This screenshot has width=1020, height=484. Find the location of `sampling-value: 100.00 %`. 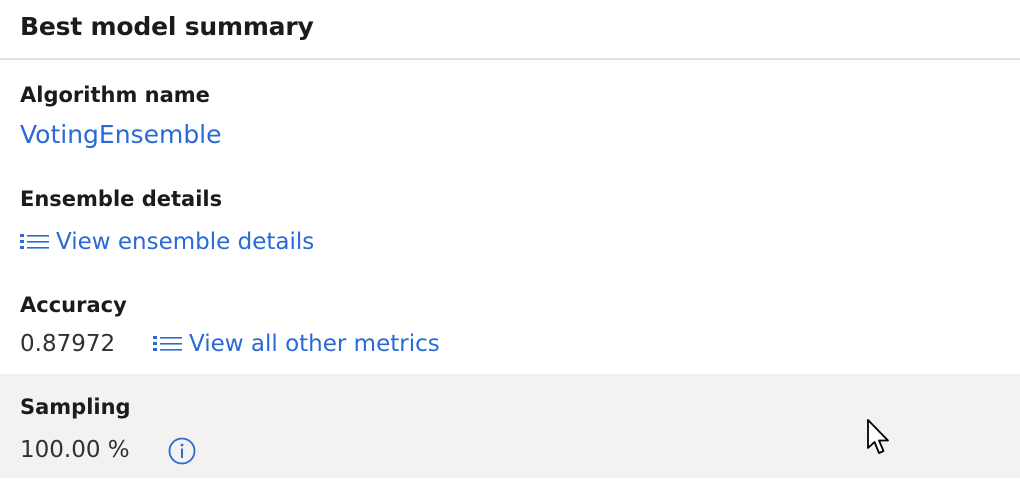

sampling-value: 100.00 % is located at coordinates (75, 450).